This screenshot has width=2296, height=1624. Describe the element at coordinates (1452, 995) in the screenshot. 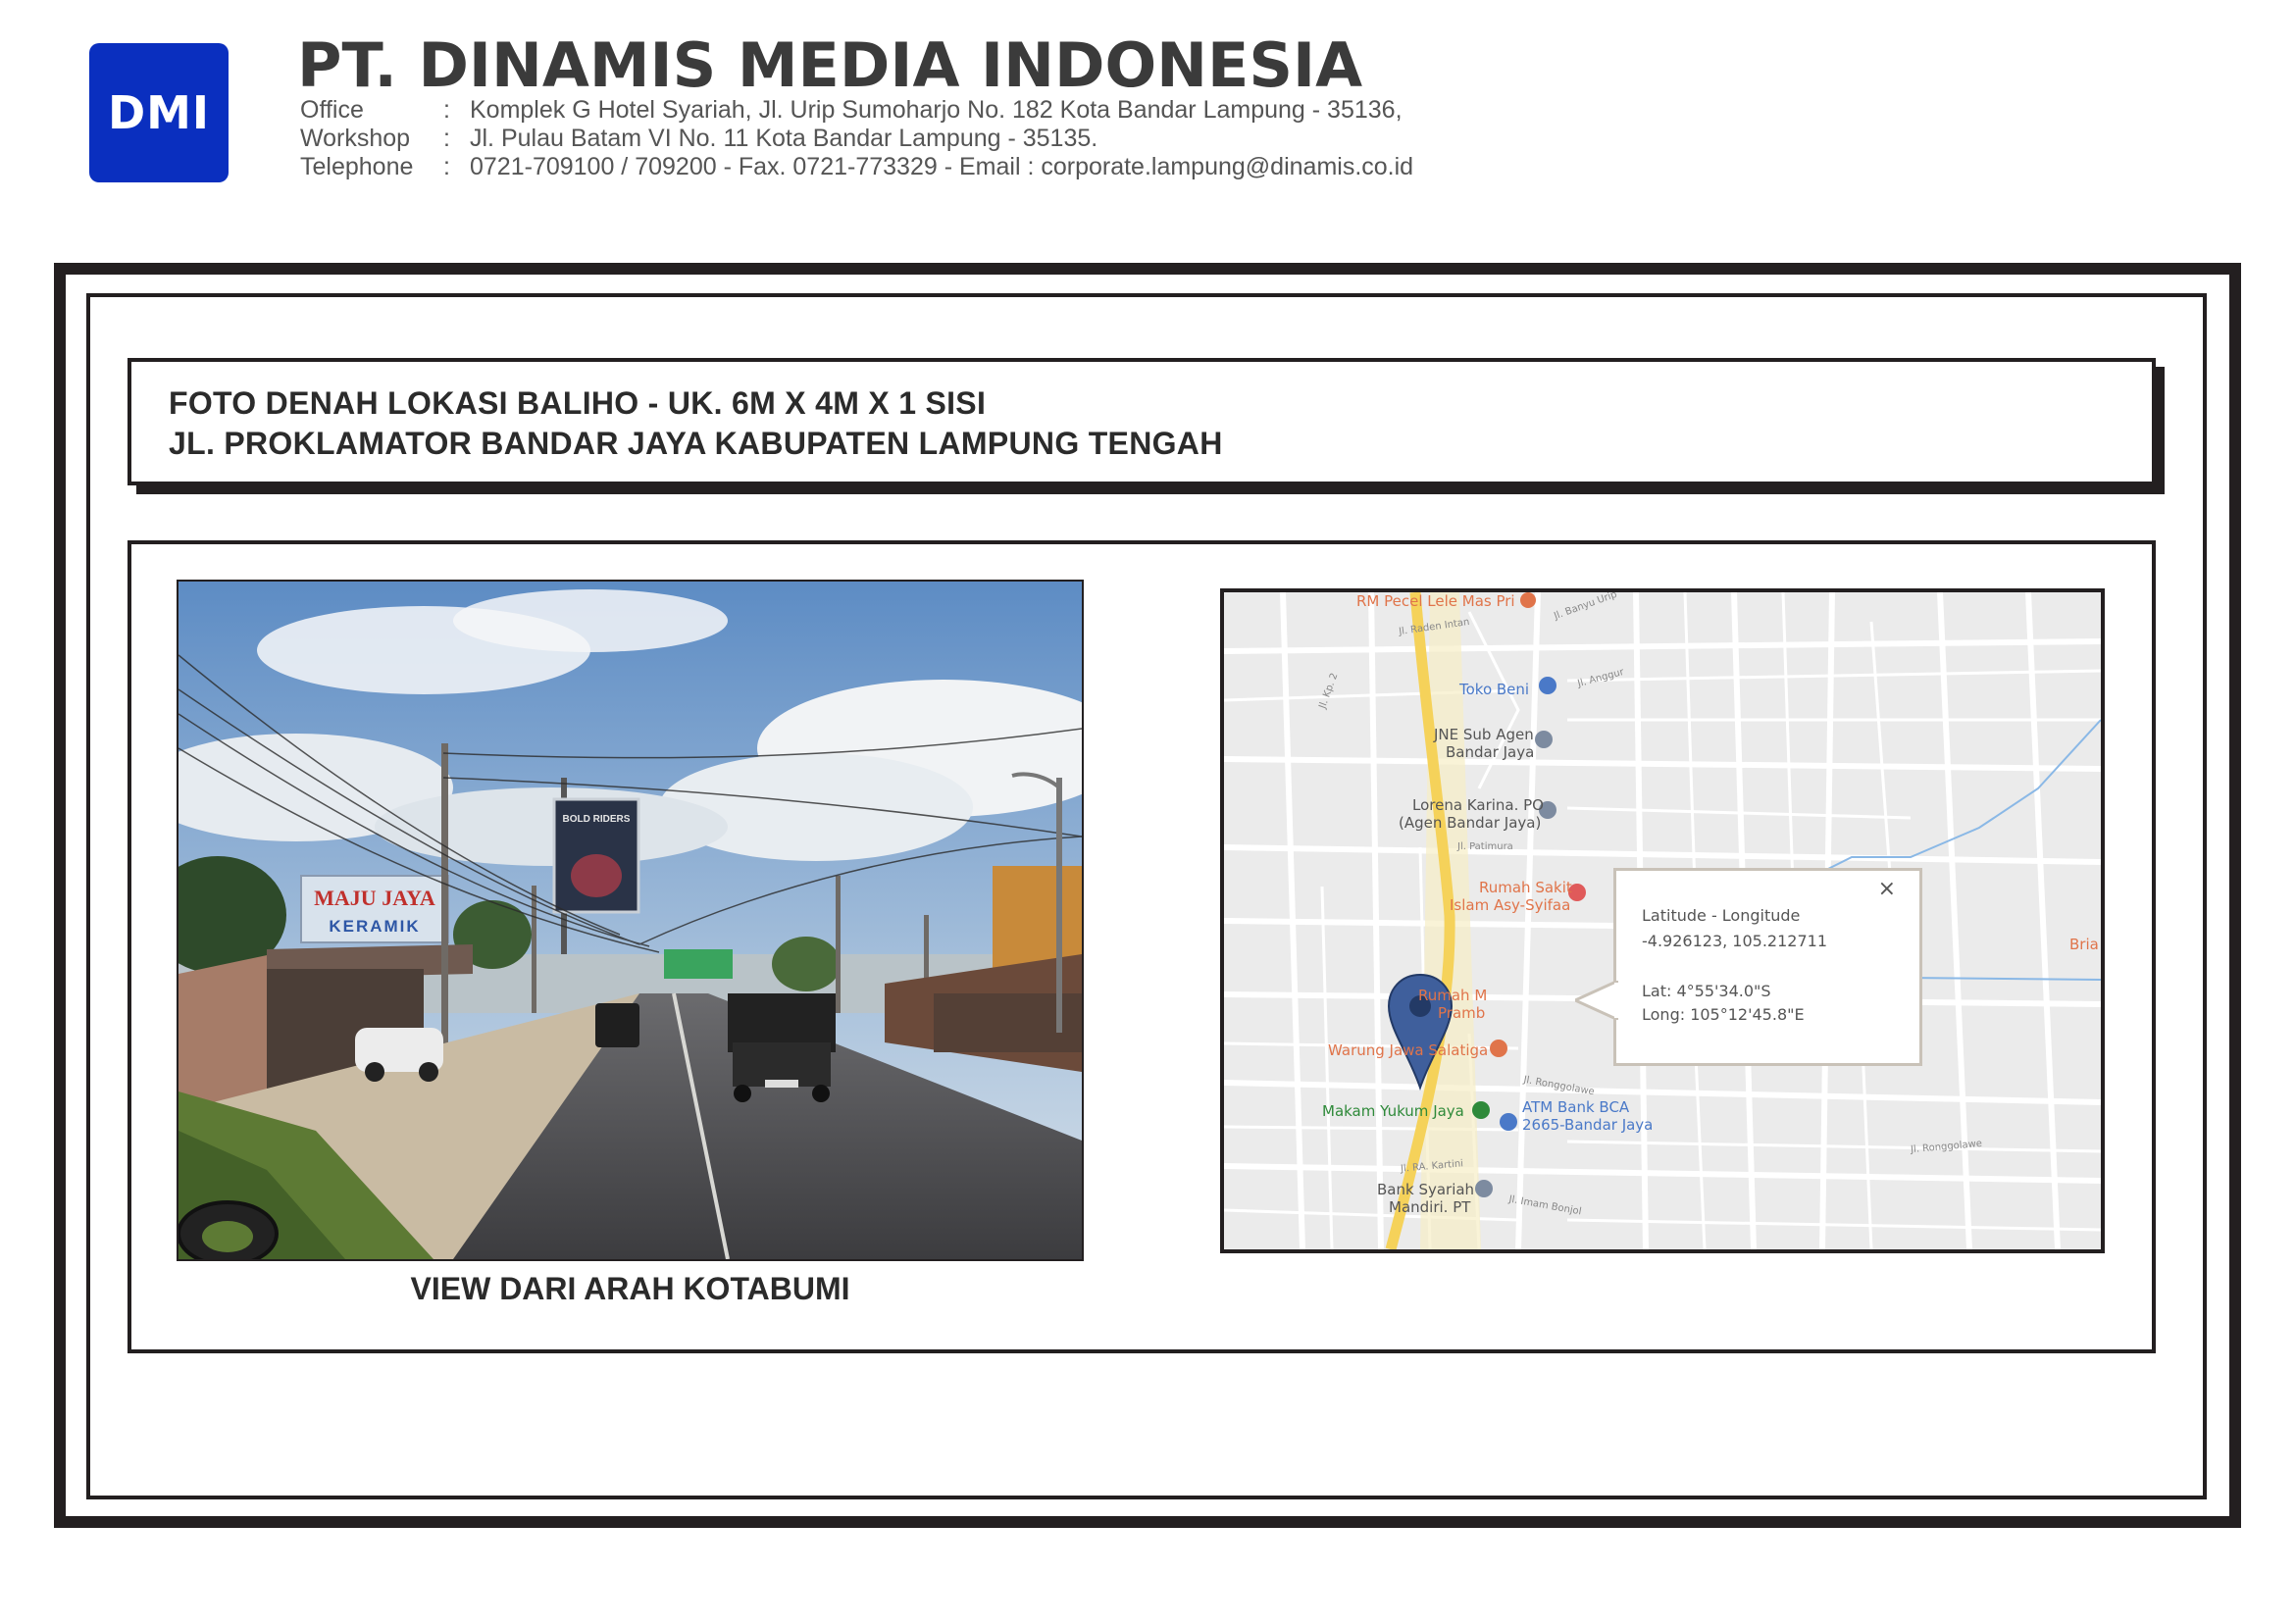

I see `map-place-rumah-m: Rumah M` at that location.